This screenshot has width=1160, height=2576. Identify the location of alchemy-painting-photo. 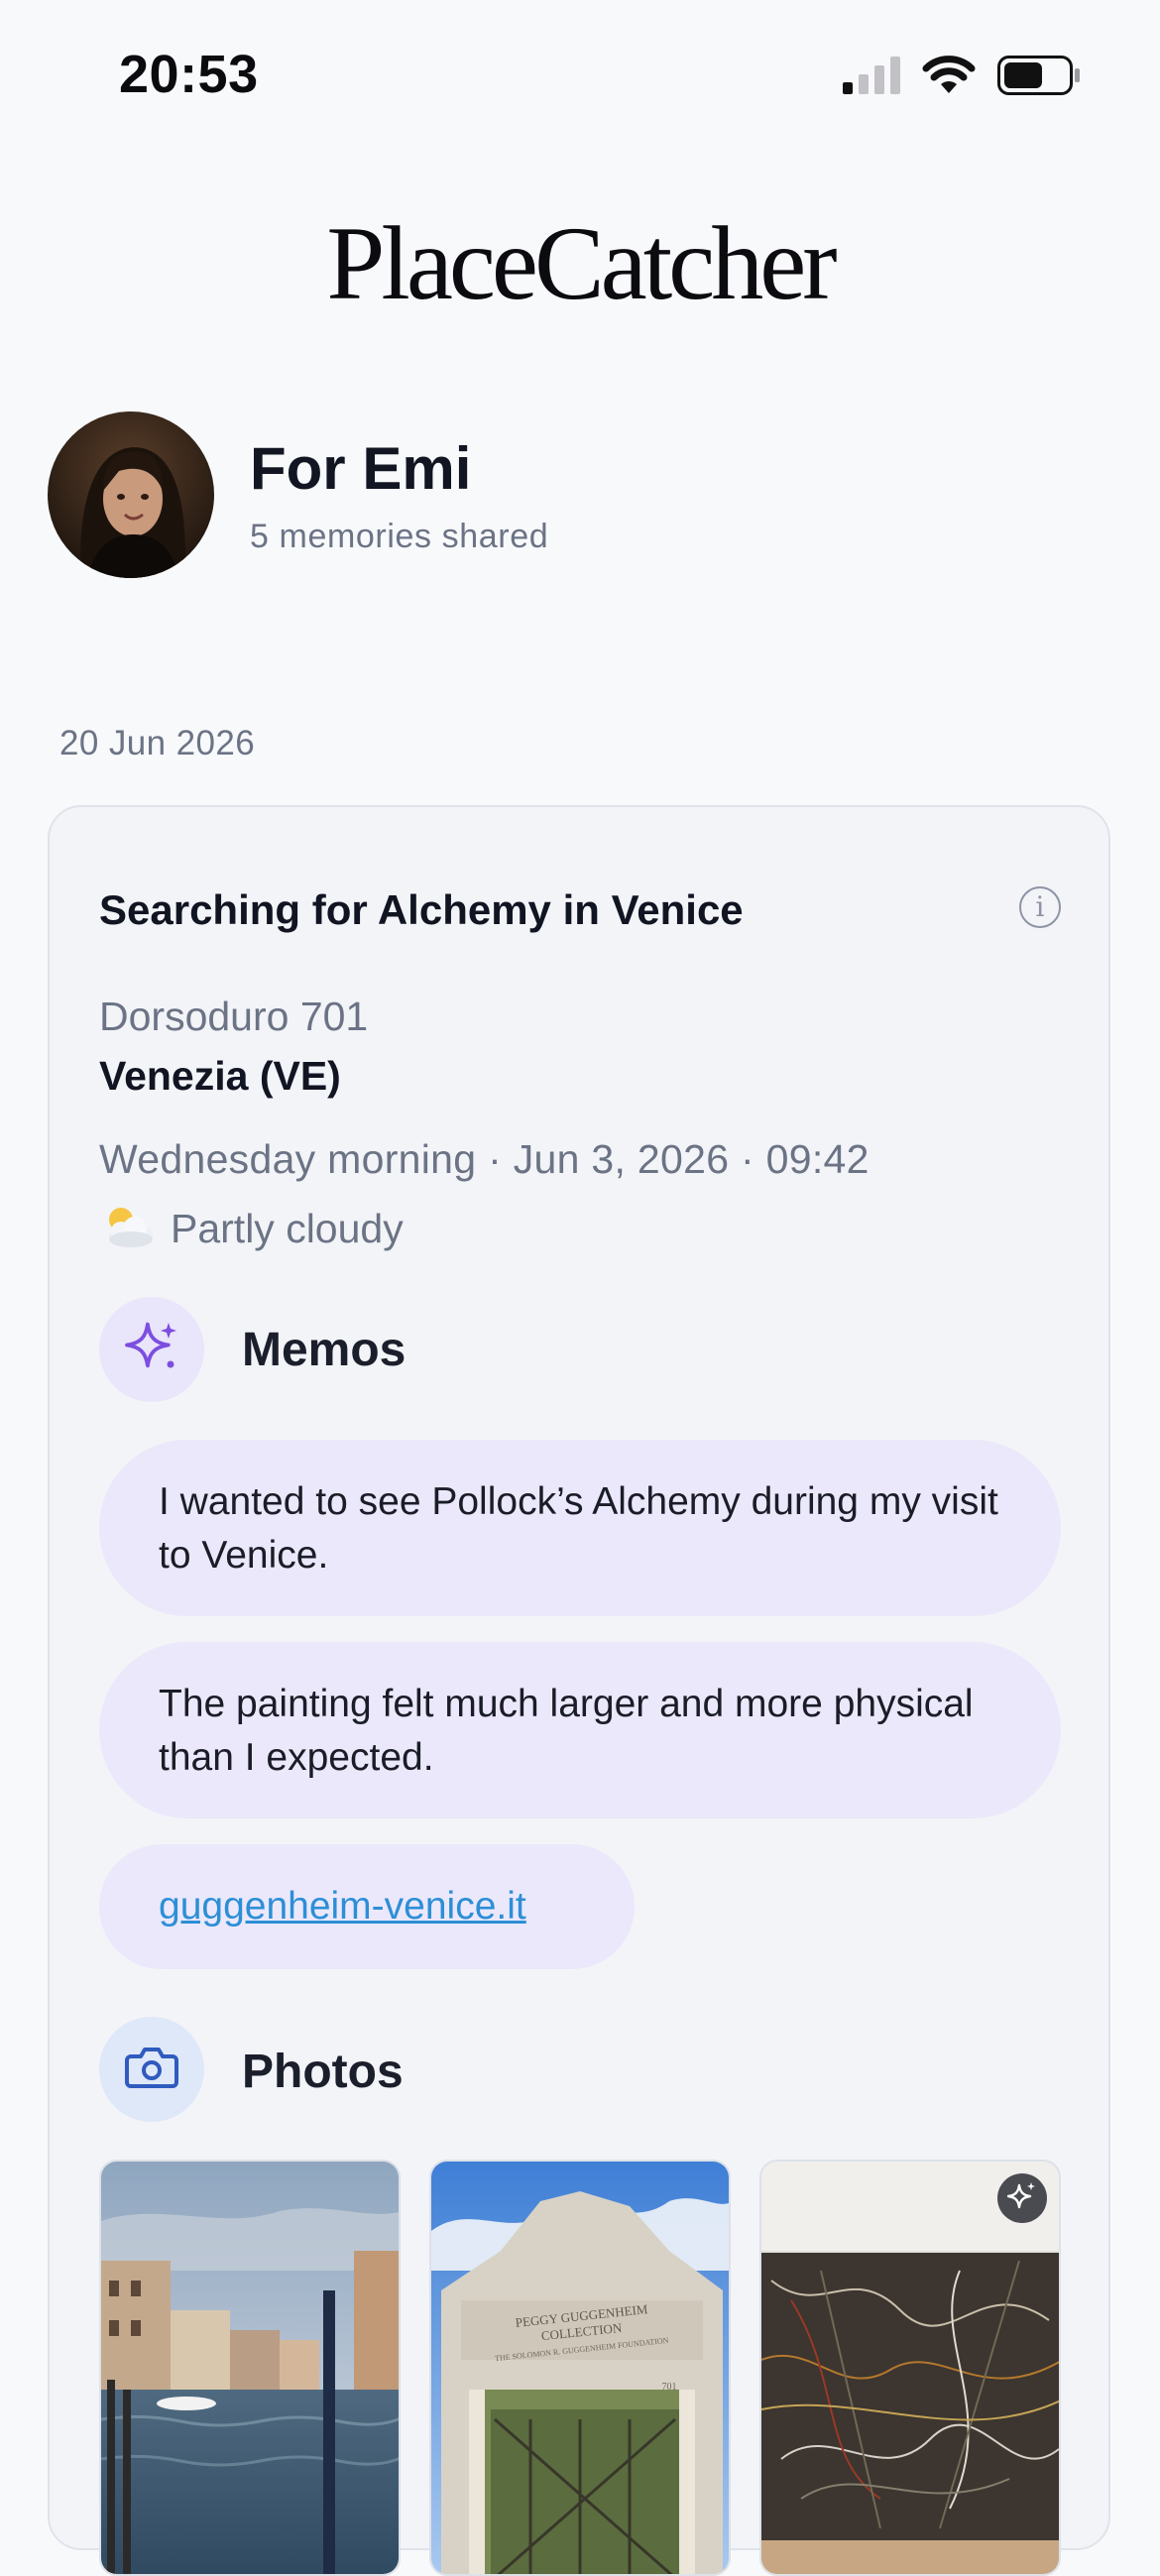
(910, 2368).